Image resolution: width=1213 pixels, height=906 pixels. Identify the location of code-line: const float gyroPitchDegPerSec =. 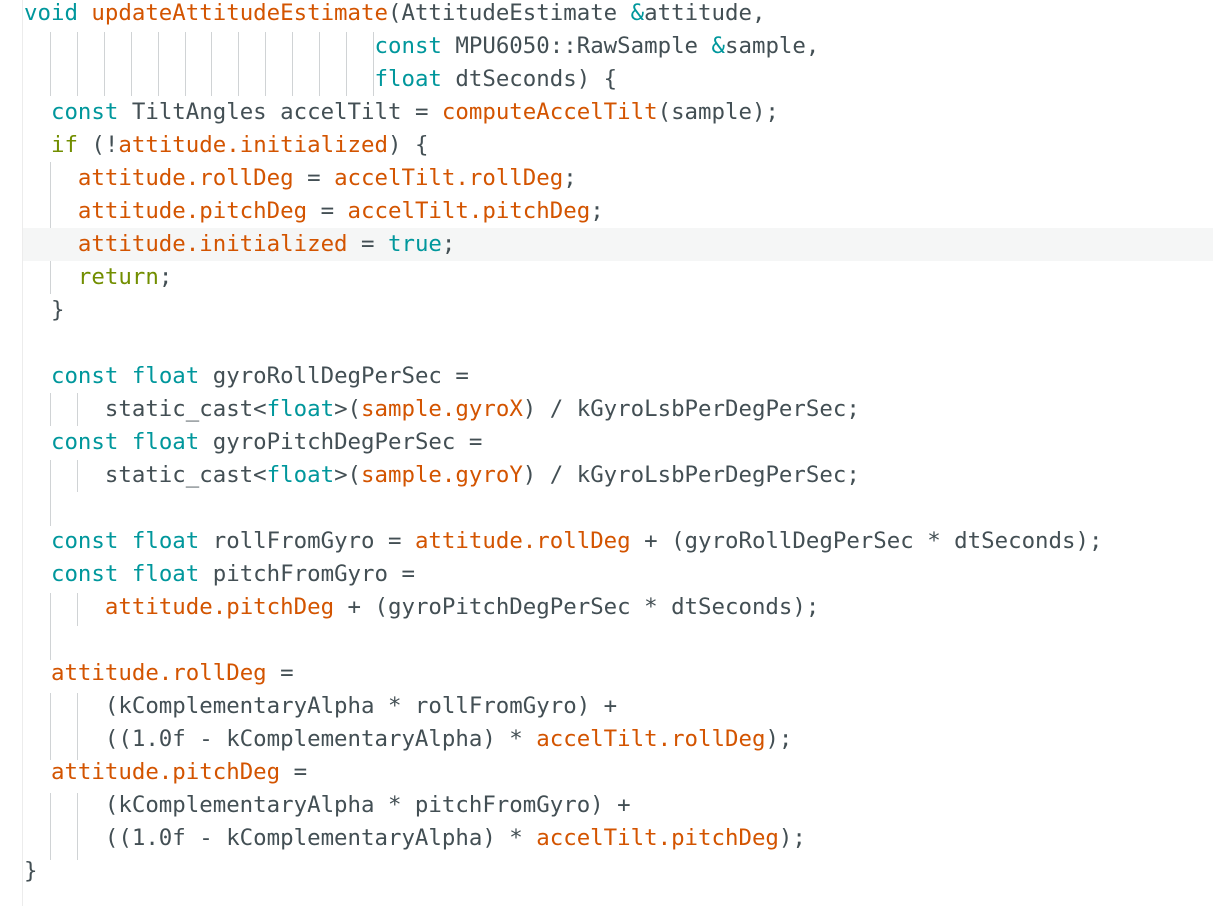
(606, 442).